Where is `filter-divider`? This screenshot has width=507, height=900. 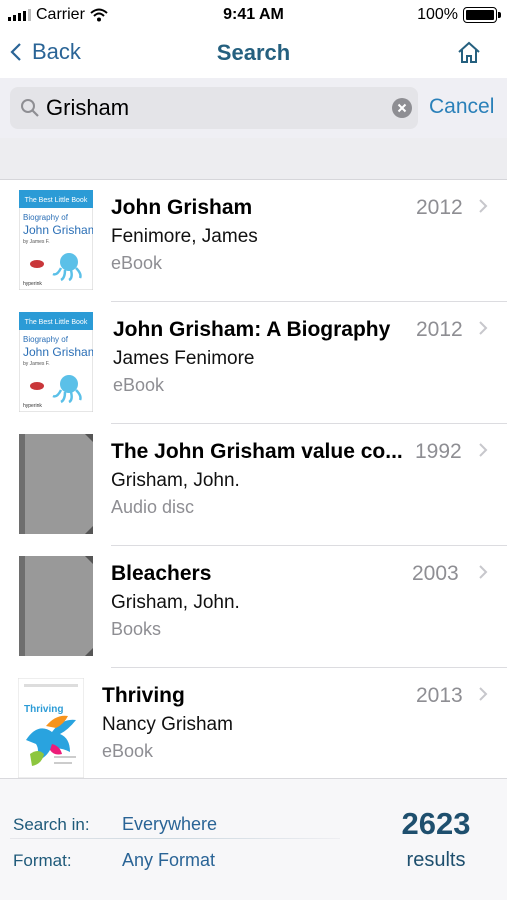 filter-divider is located at coordinates (175, 838).